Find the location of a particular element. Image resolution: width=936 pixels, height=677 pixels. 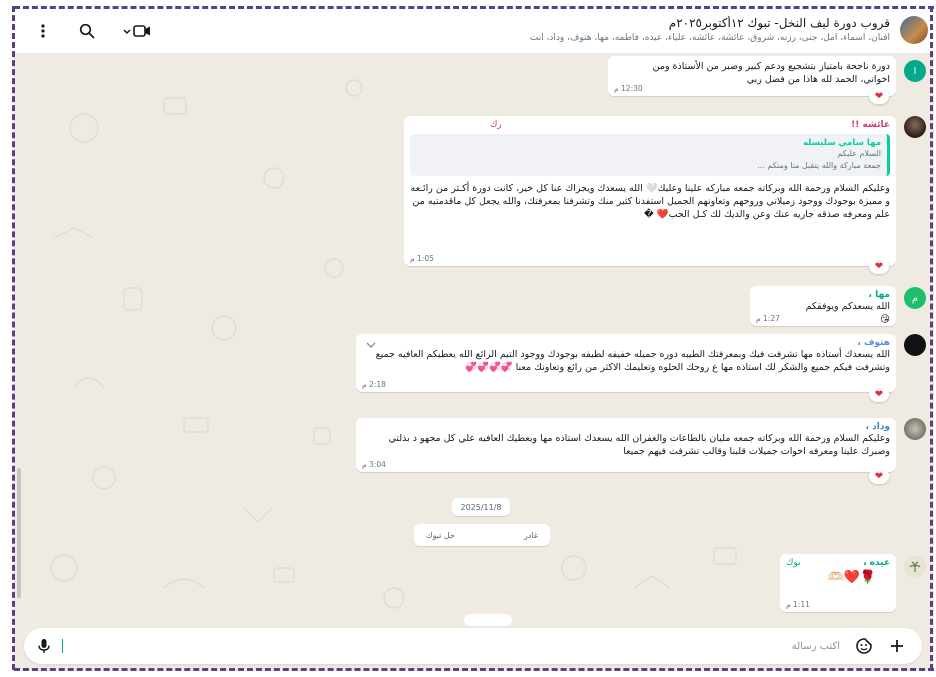

video-call-button is located at coordinates (137, 31).